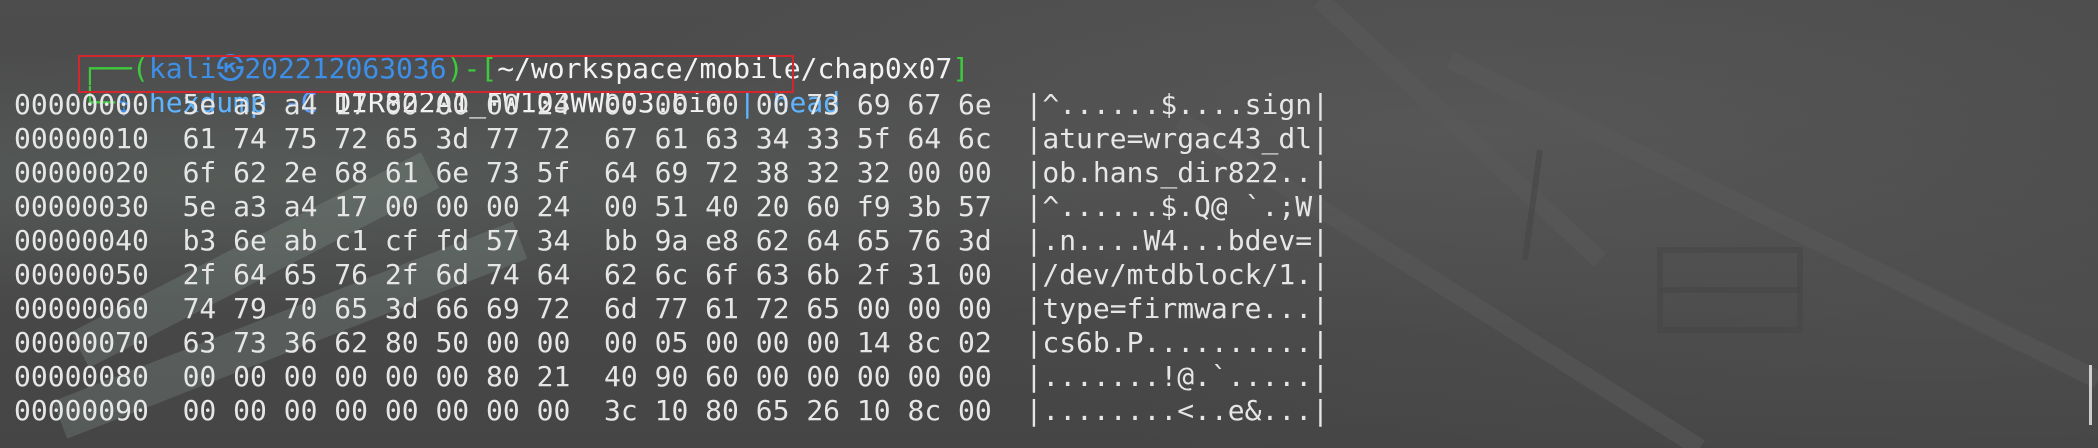 This screenshot has height=448, width=2098. What do you see at coordinates (798, 274) in the screenshot?
I see `hex-bytes-right: 62 6c 6f 63 6b 2f 31 00` at bounding box center [798, 274].